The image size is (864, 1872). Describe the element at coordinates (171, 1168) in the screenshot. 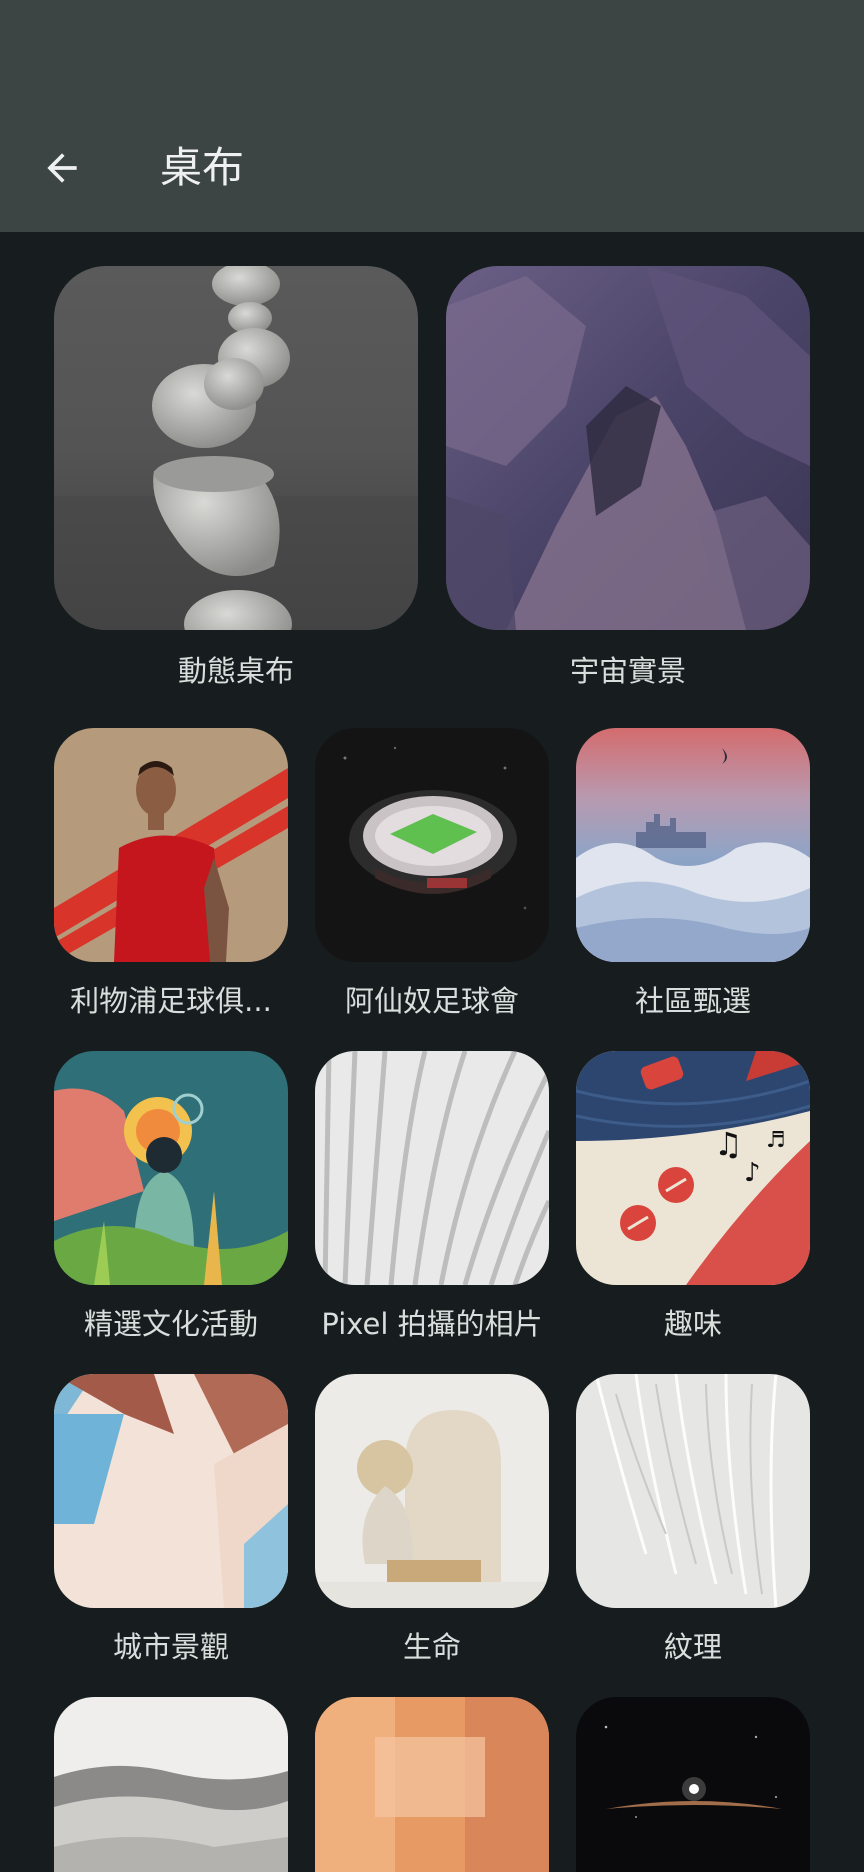

I see `illustration-person-image` at that location.